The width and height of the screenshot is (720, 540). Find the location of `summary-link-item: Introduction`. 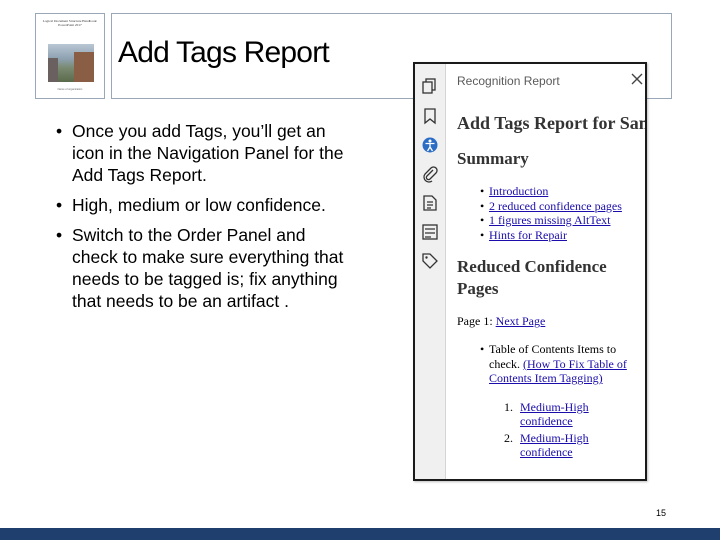

summary-link-item: Introduction is located at coordinates (562, 191).